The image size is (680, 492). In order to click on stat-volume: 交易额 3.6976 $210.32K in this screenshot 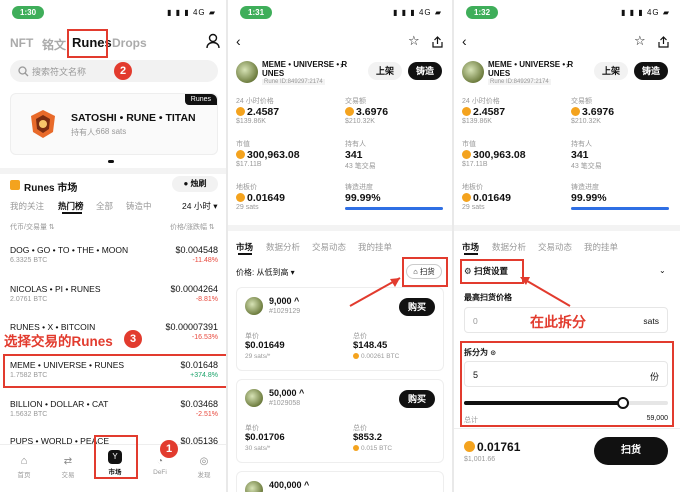, I will do `click(366, 110)`.